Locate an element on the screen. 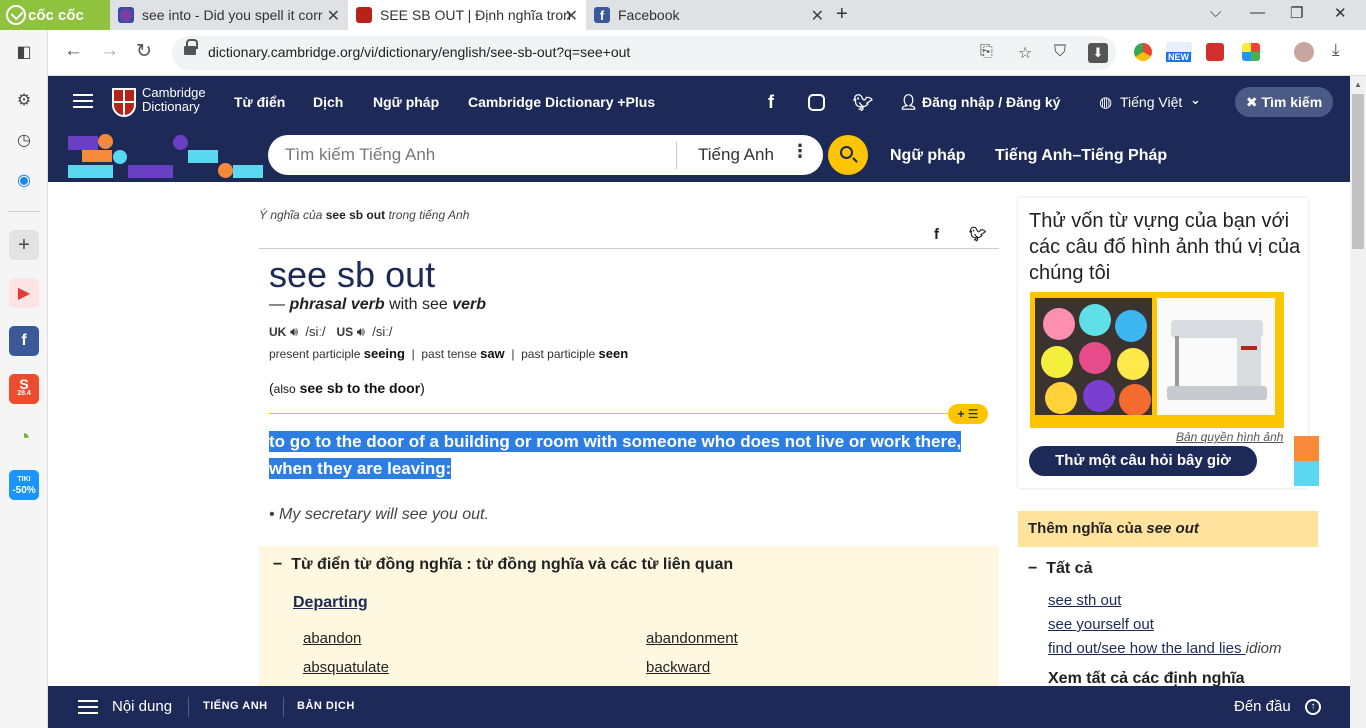 The image size is (1366, 728). sidebar-toggle-icon: ◧ is located at coordinates (24, 52).